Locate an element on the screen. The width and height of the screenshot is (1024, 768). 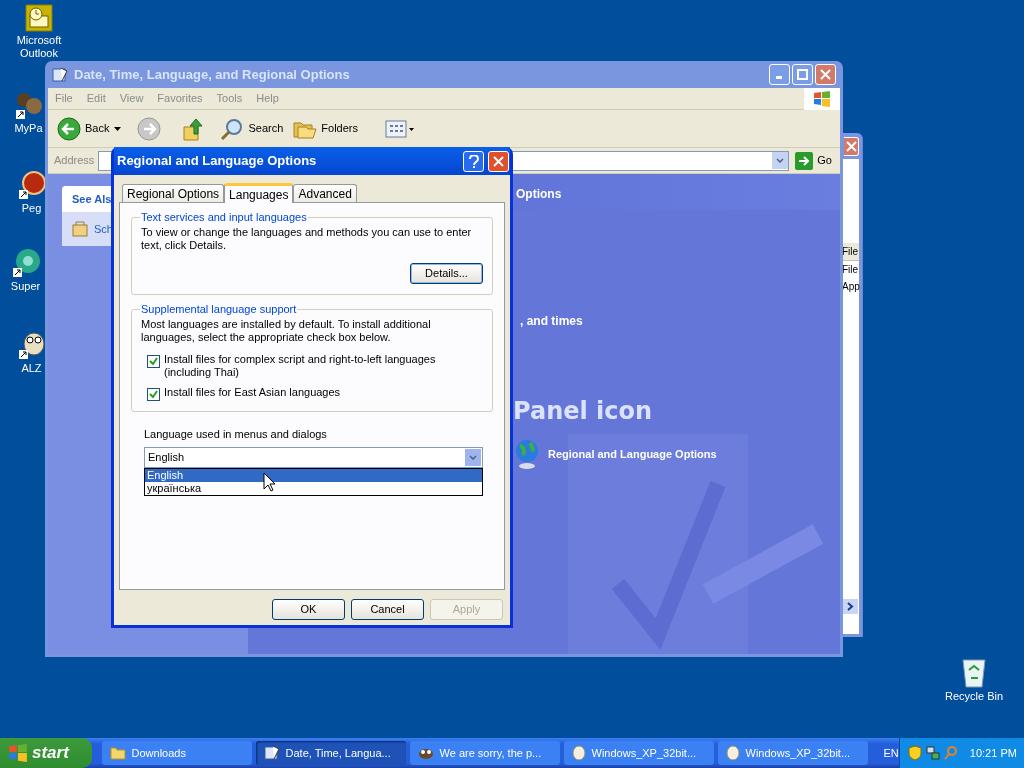
field-label: Language used in menus and dialogs is located at coordinates (236, 434).